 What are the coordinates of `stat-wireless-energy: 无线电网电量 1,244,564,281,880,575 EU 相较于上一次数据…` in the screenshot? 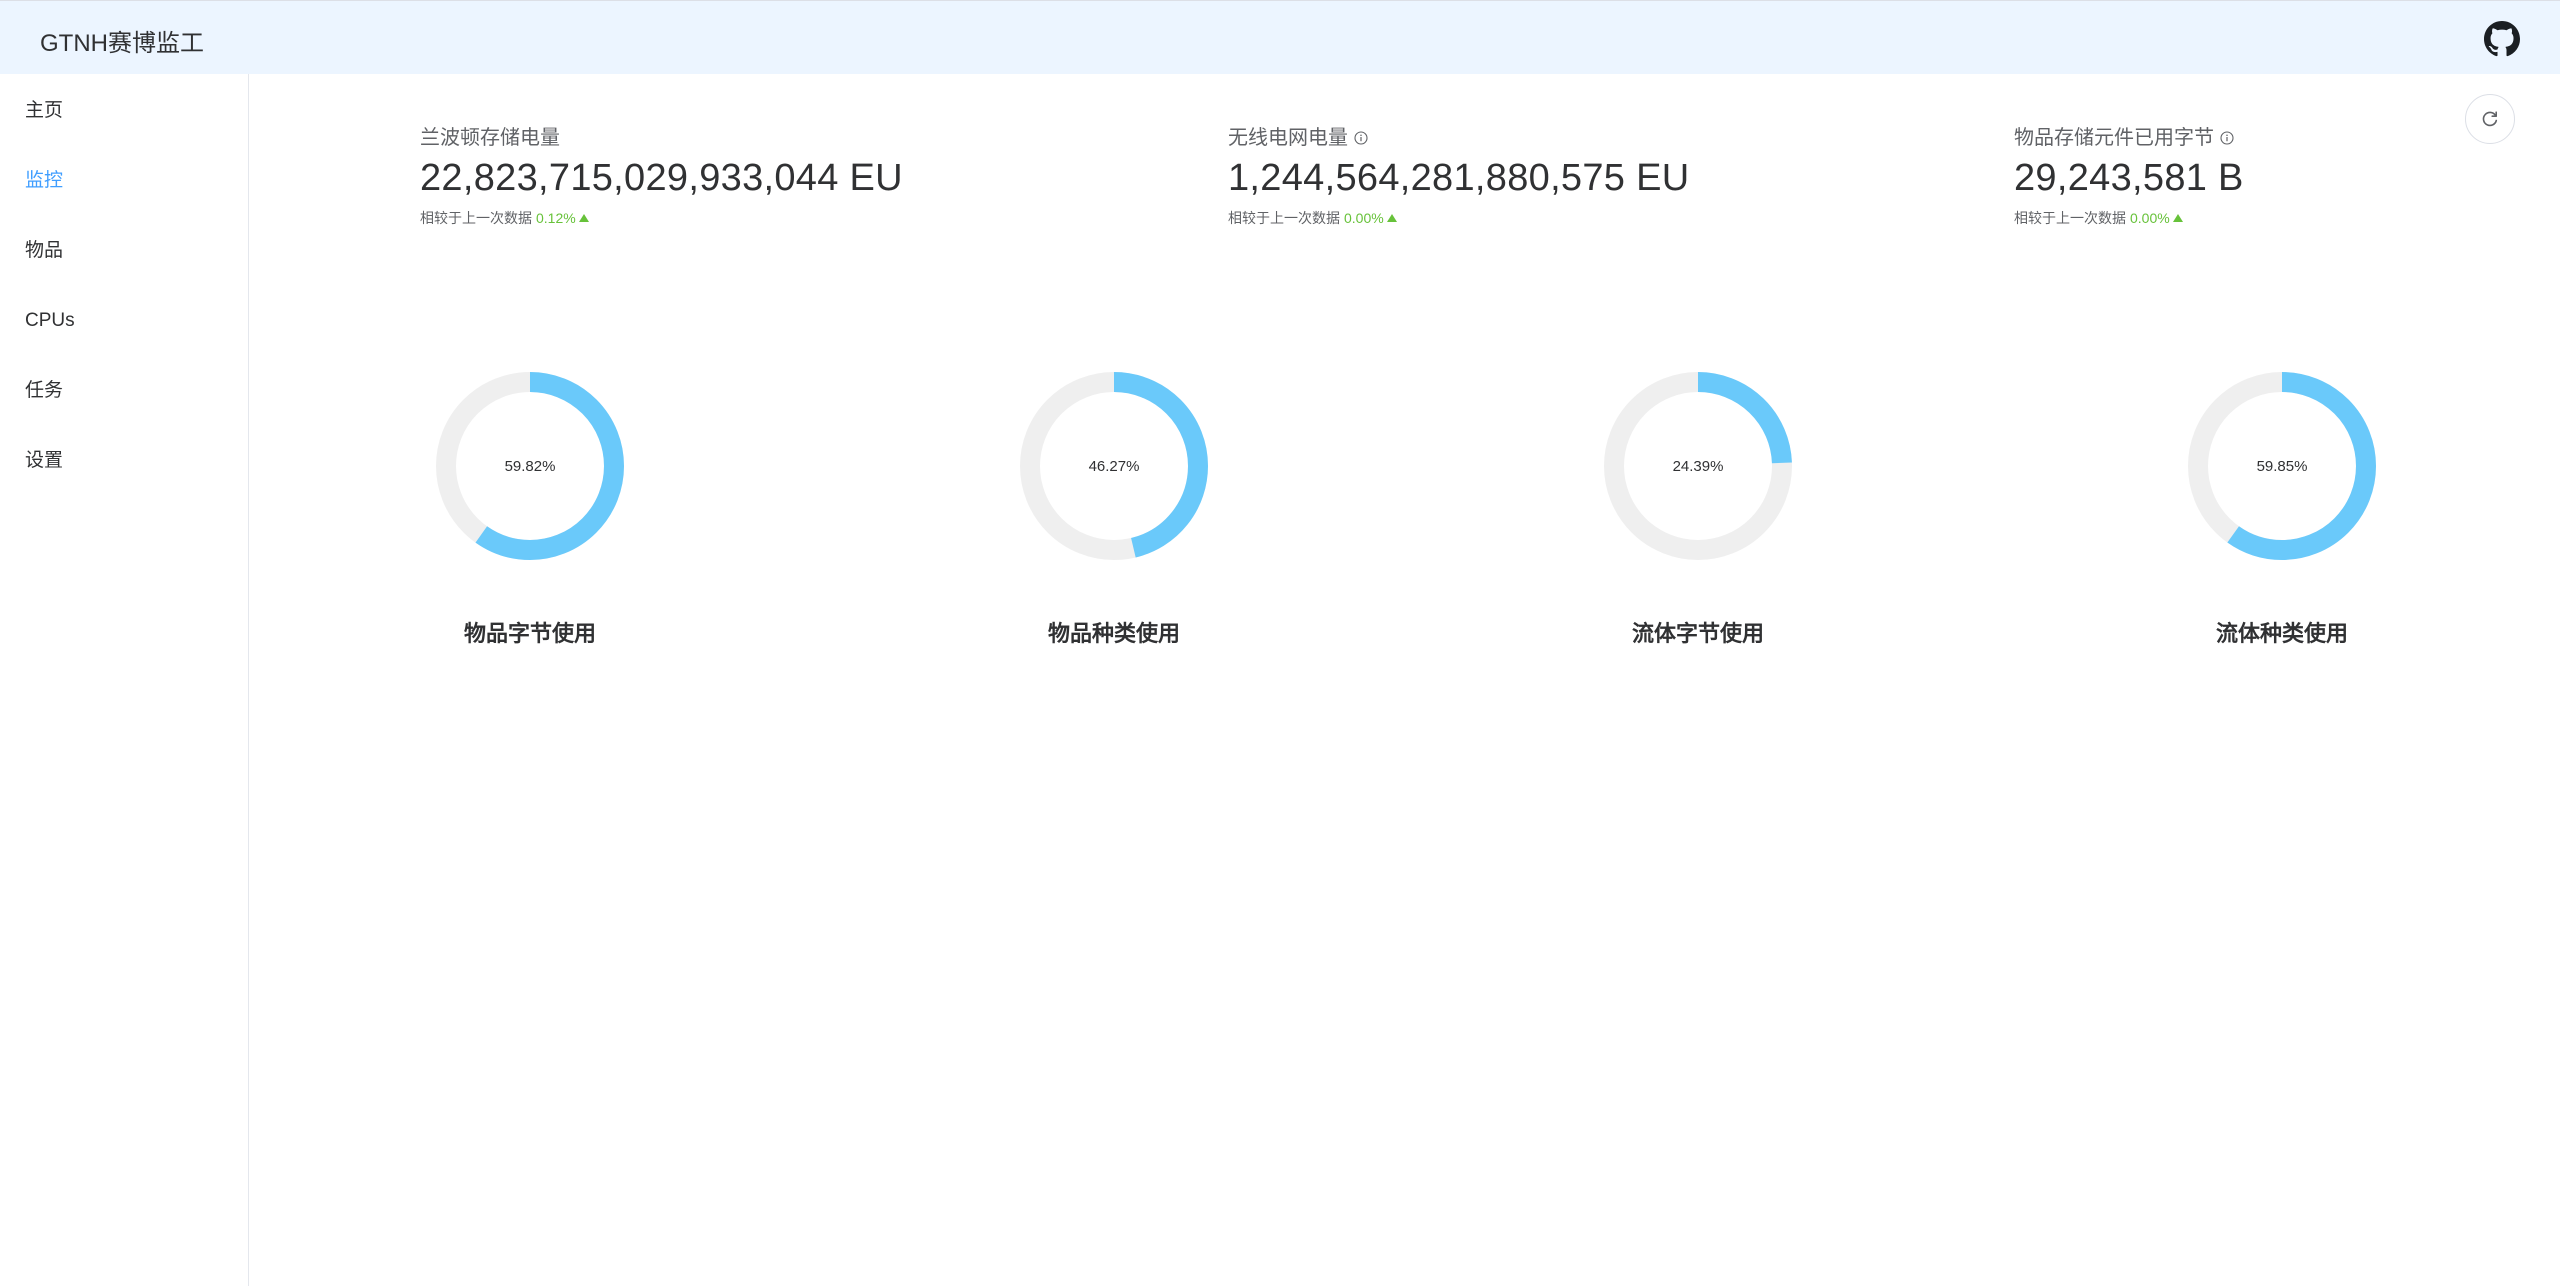 It's located at (1458, 176).